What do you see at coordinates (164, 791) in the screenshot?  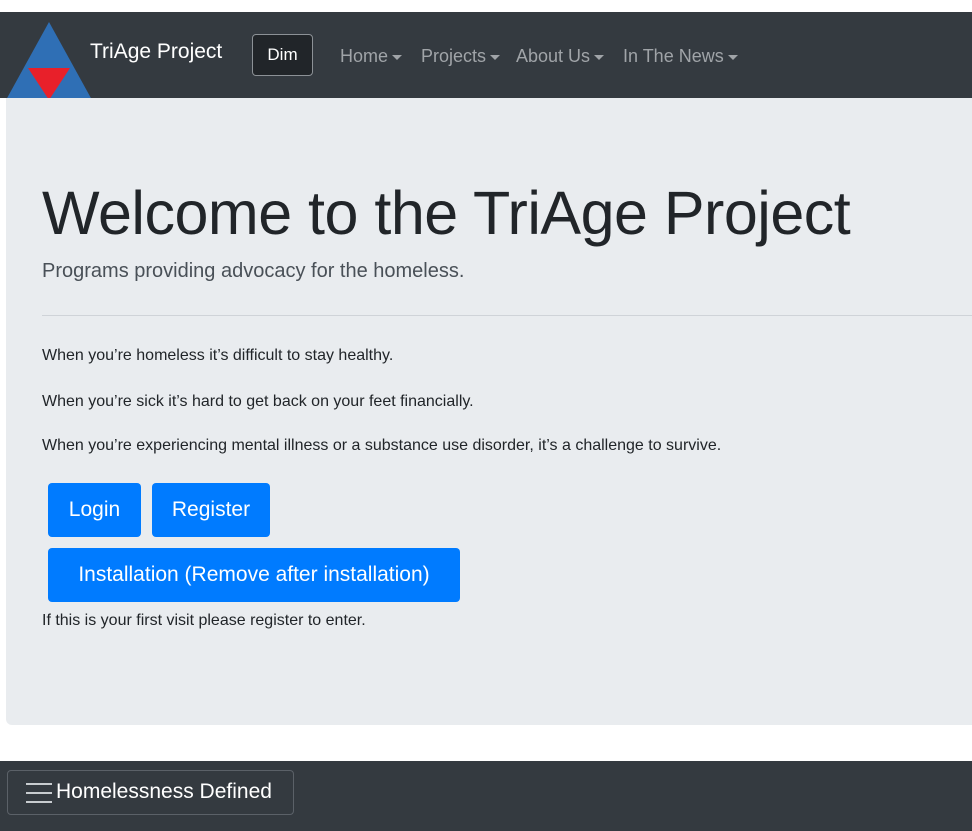 I see `toggle-label: Homelessness Defined` at bounding box center [164, 791].